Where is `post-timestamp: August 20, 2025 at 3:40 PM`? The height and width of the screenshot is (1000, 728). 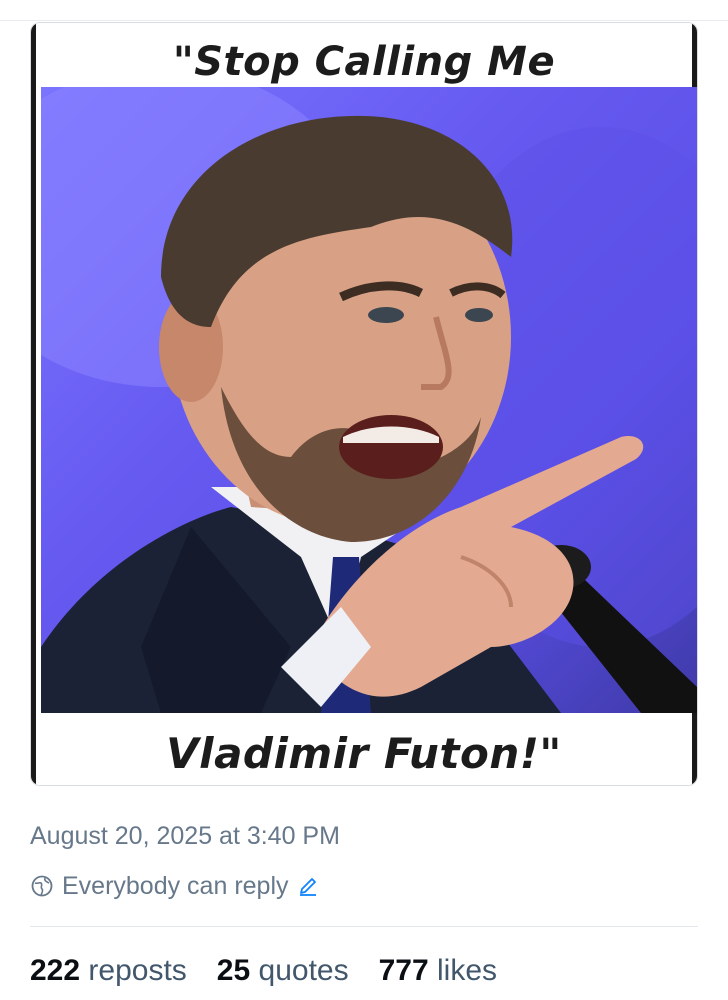 post-timestamp: August 20, 2025 at 3:40 PM is located at coordinates (185, 836).